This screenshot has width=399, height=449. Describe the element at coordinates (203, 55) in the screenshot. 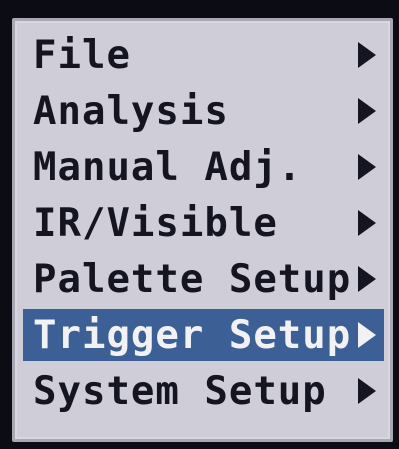

I see `menu-item-file: File` at that location.